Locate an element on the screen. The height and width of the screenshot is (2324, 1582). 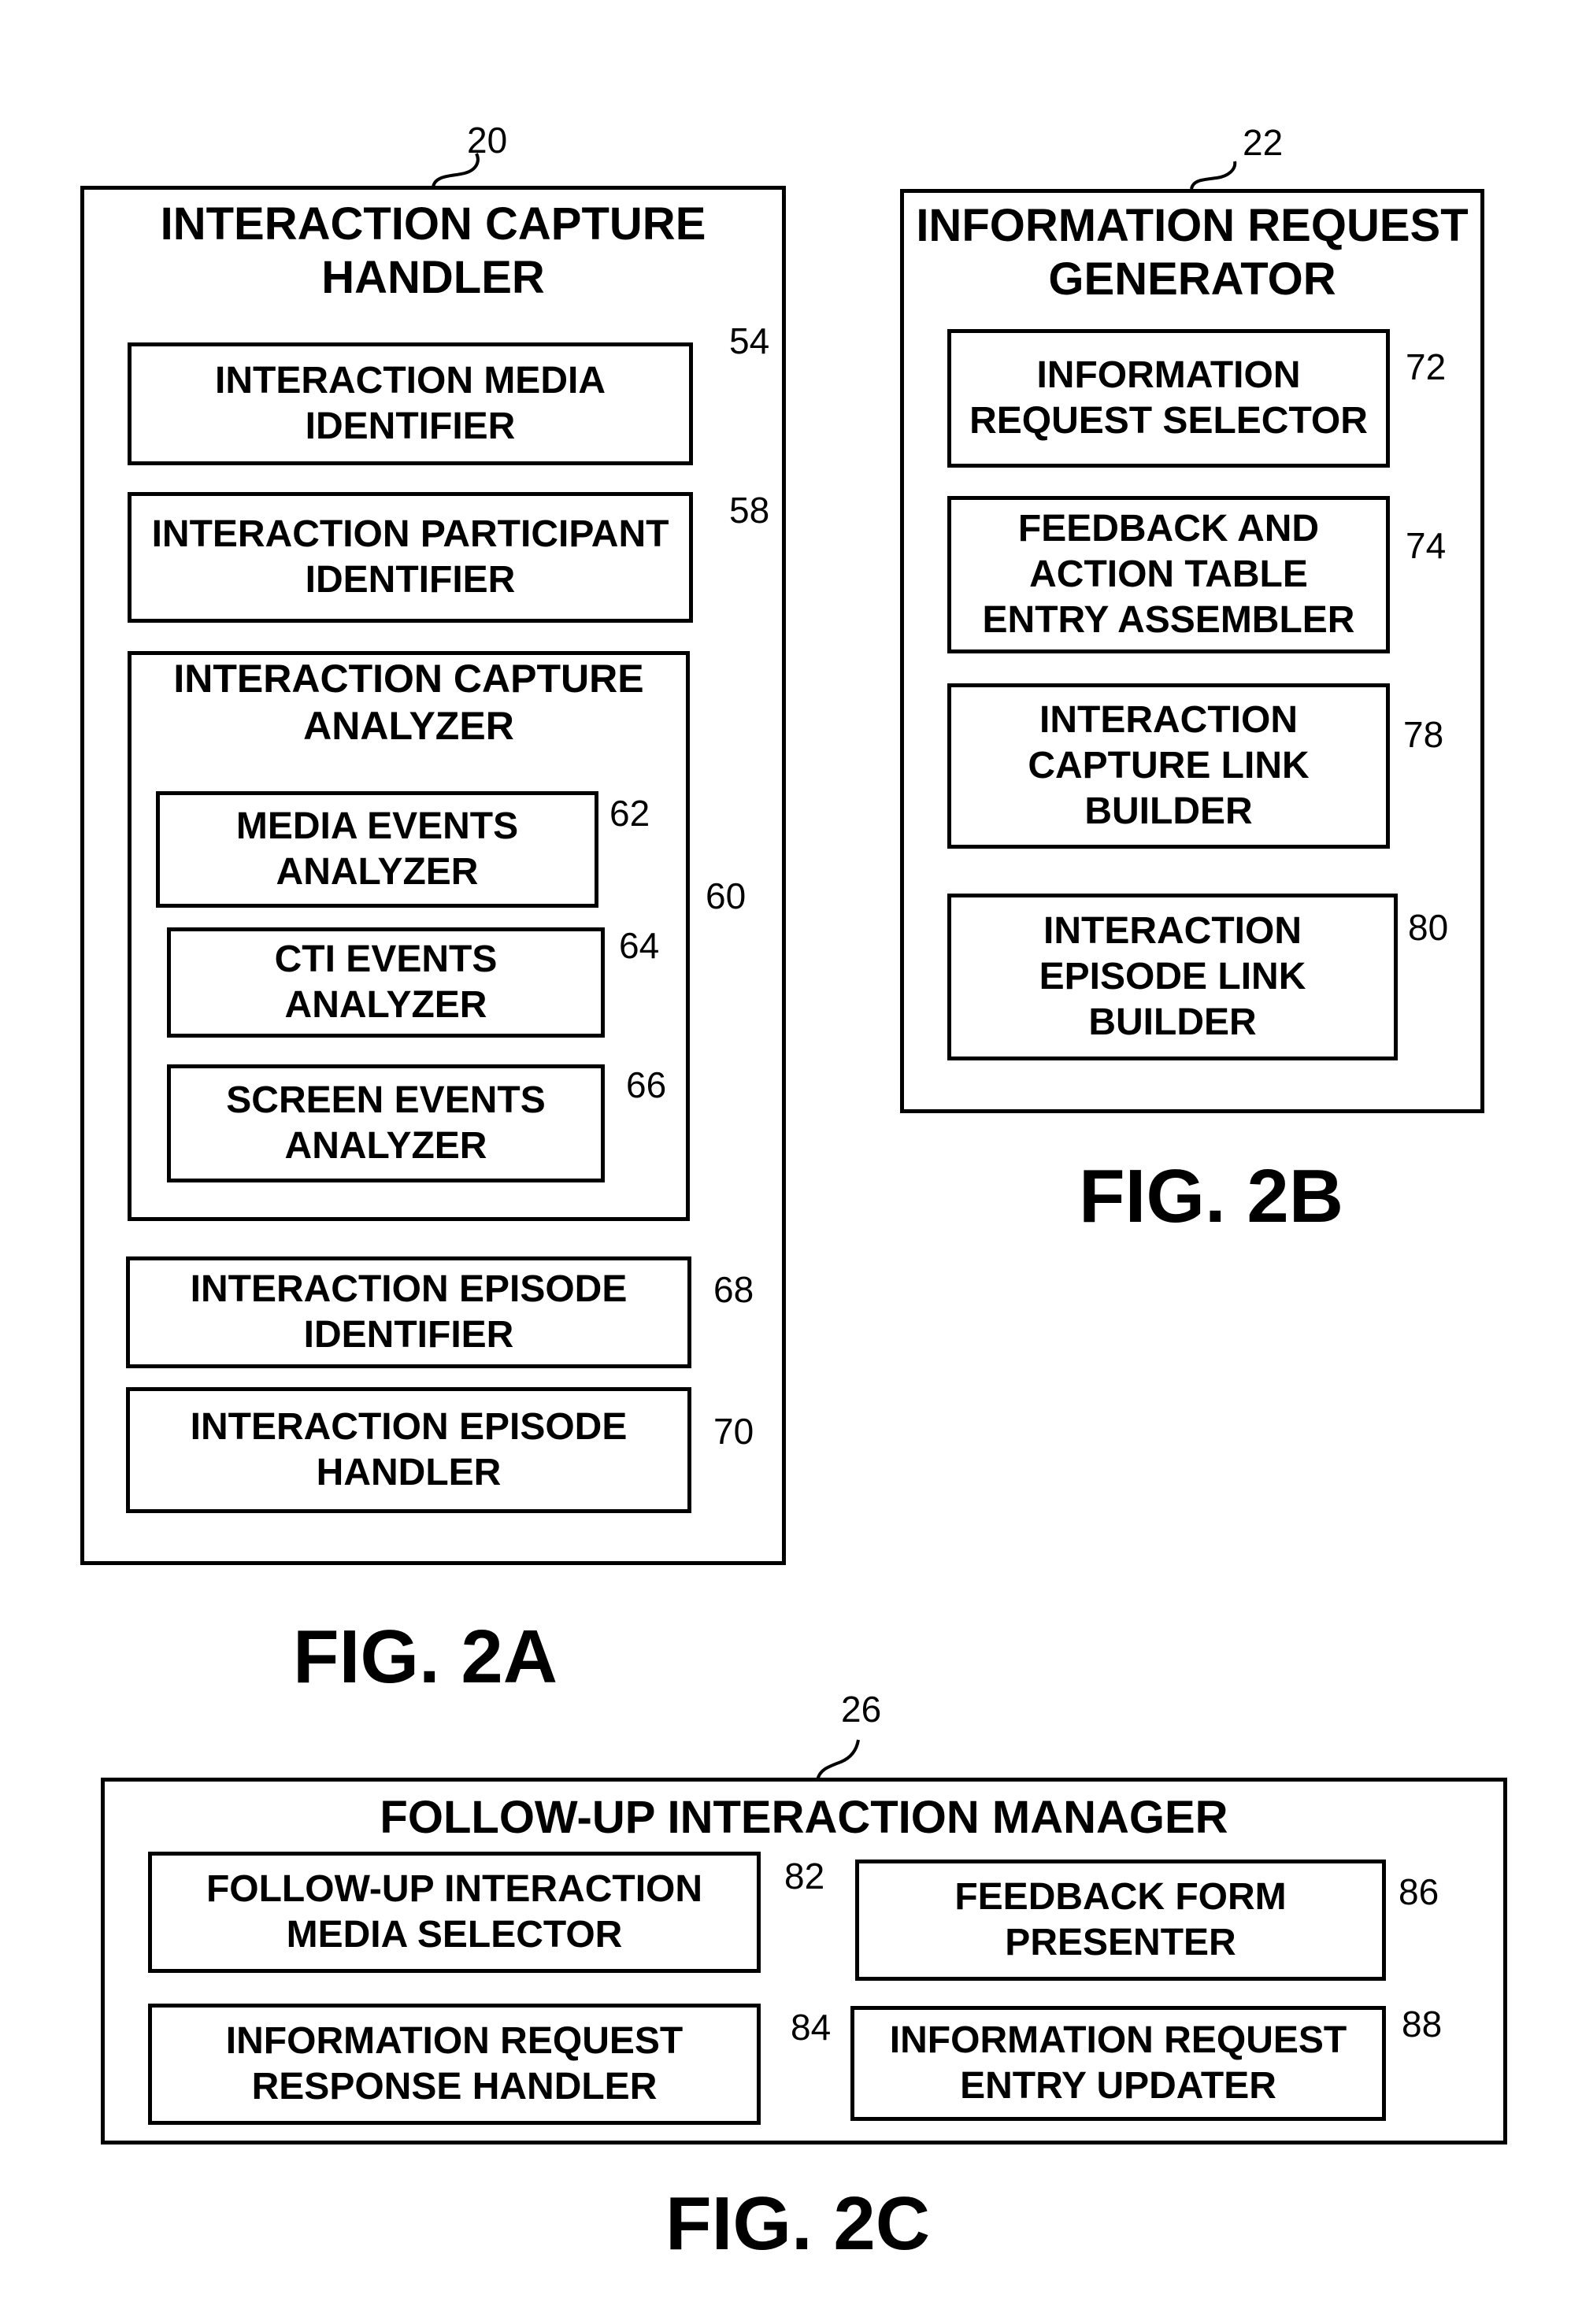
information-request-response-handler-label: INFORMATION REQUEST RESPONSE HANDLER is located at coordinates (454, 2064).